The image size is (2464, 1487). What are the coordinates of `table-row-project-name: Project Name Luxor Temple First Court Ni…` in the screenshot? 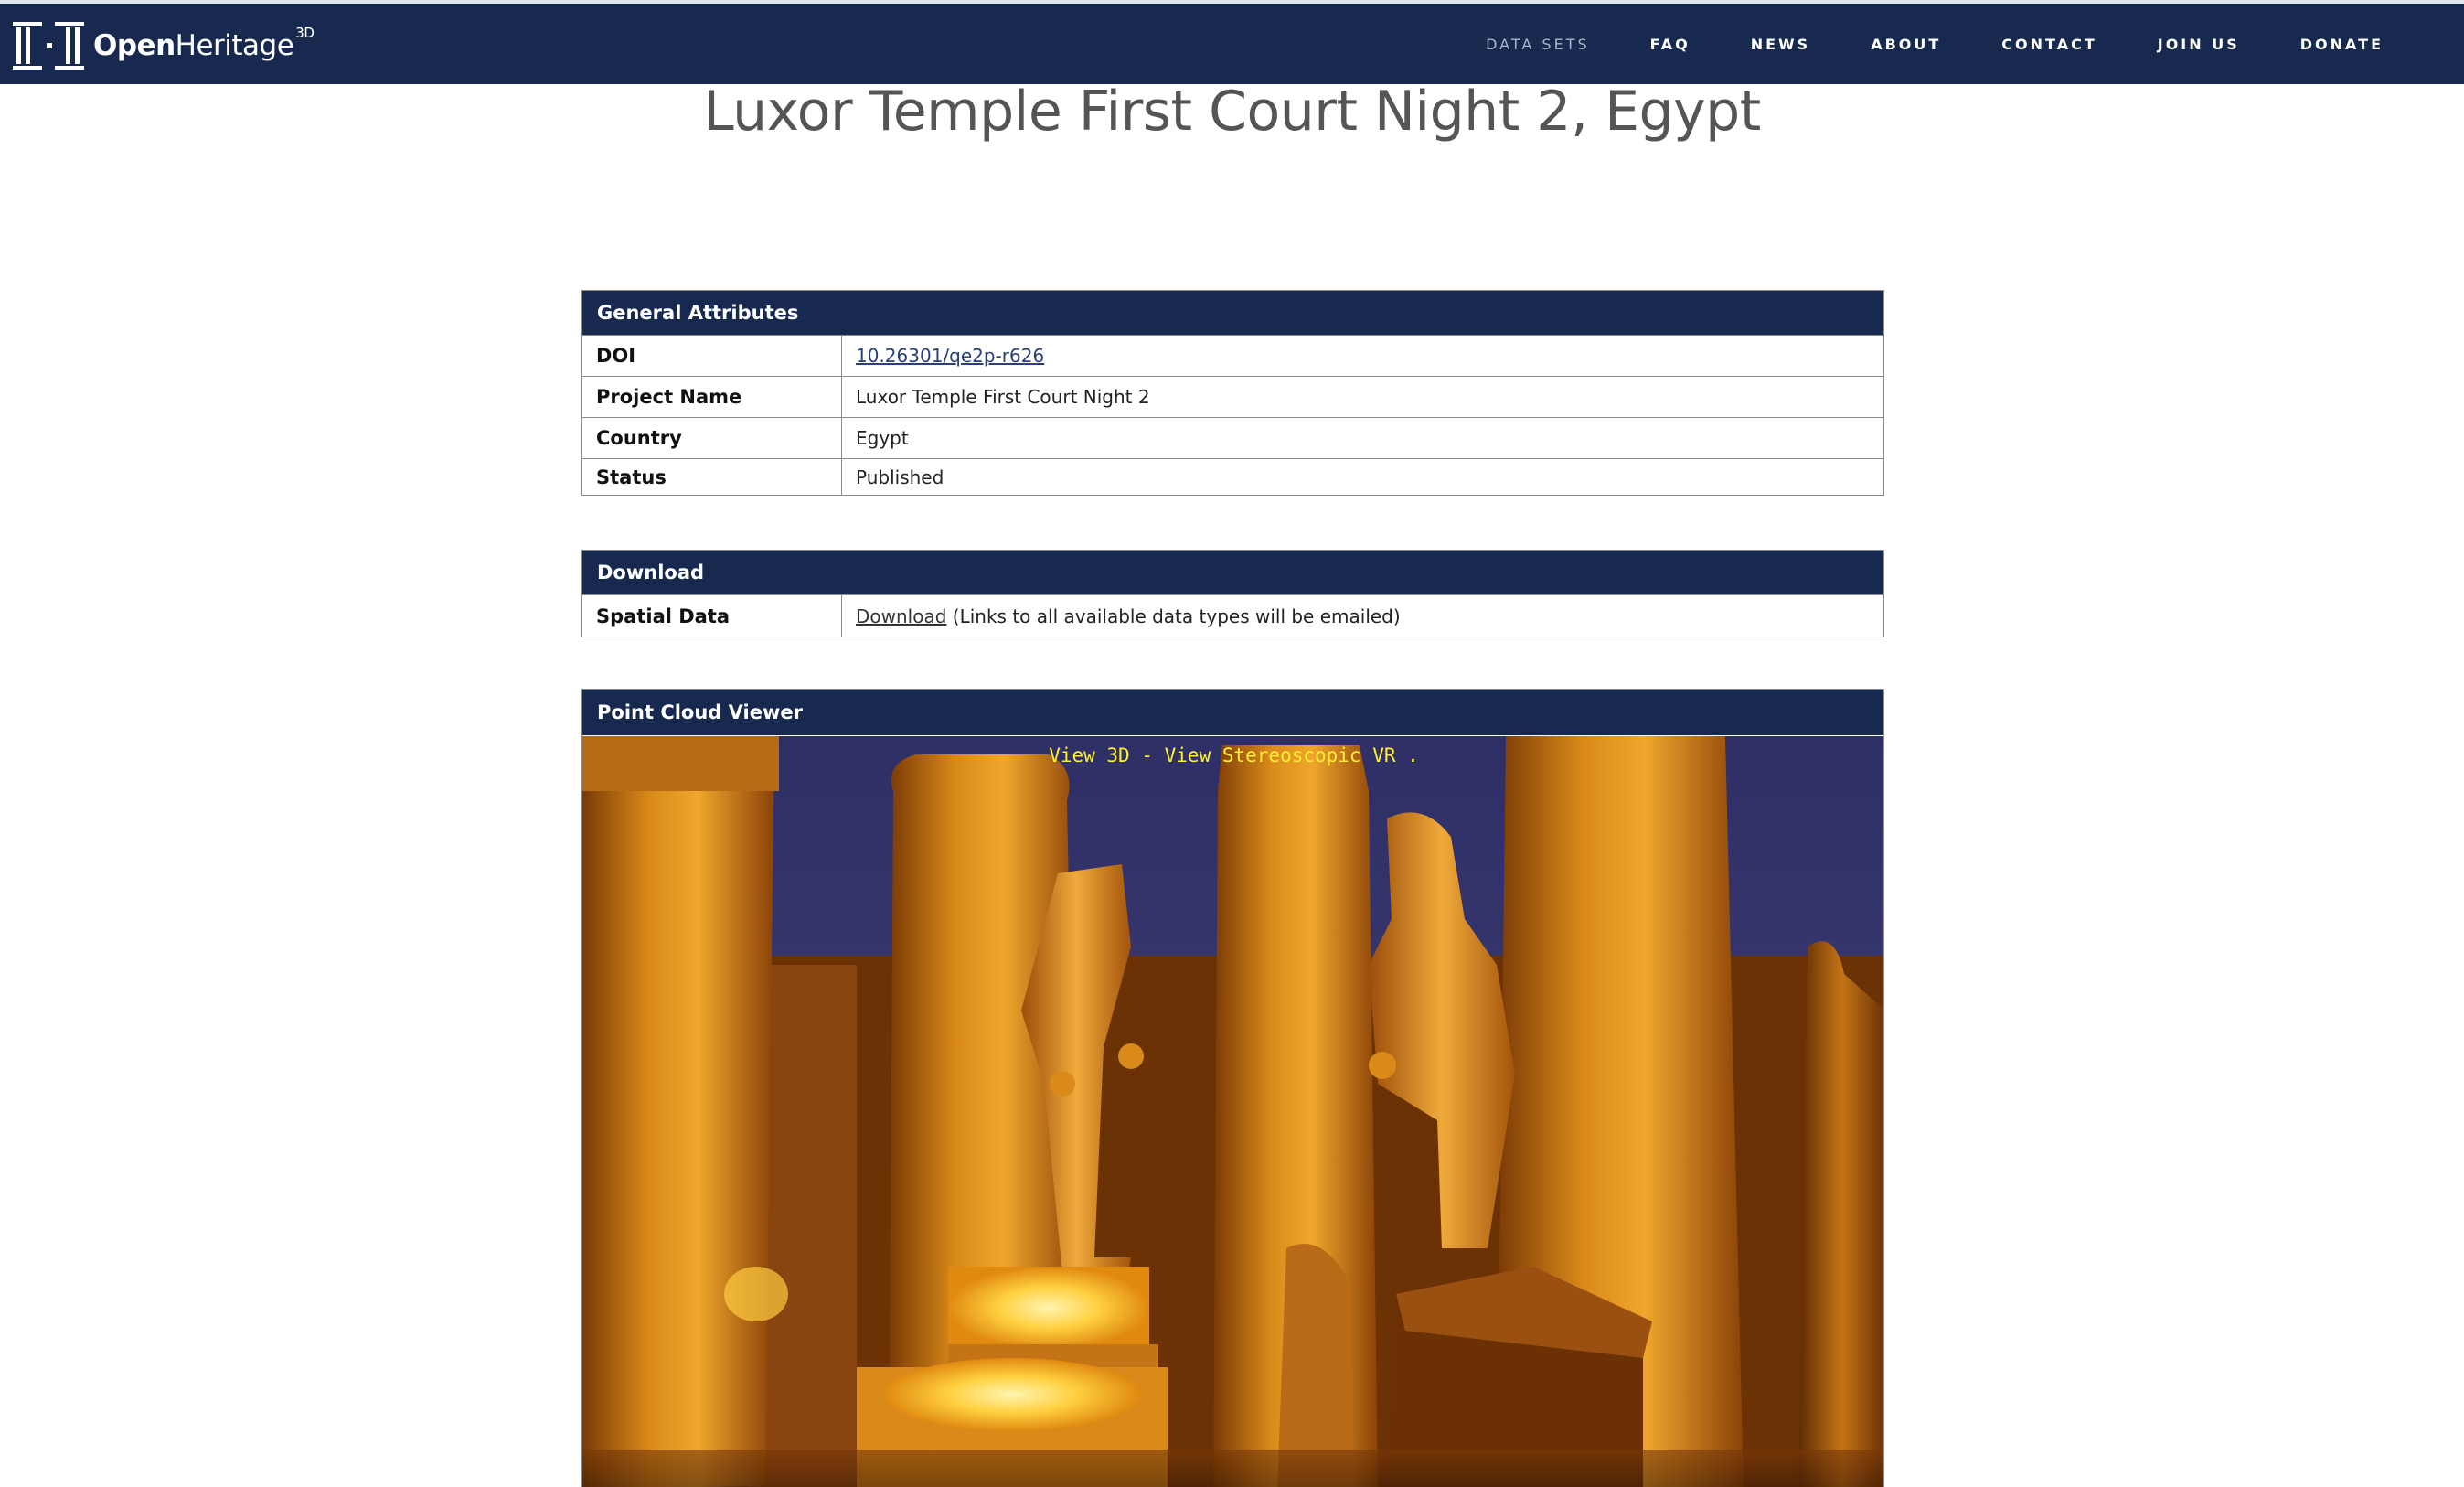 It's located at (1232, 397).